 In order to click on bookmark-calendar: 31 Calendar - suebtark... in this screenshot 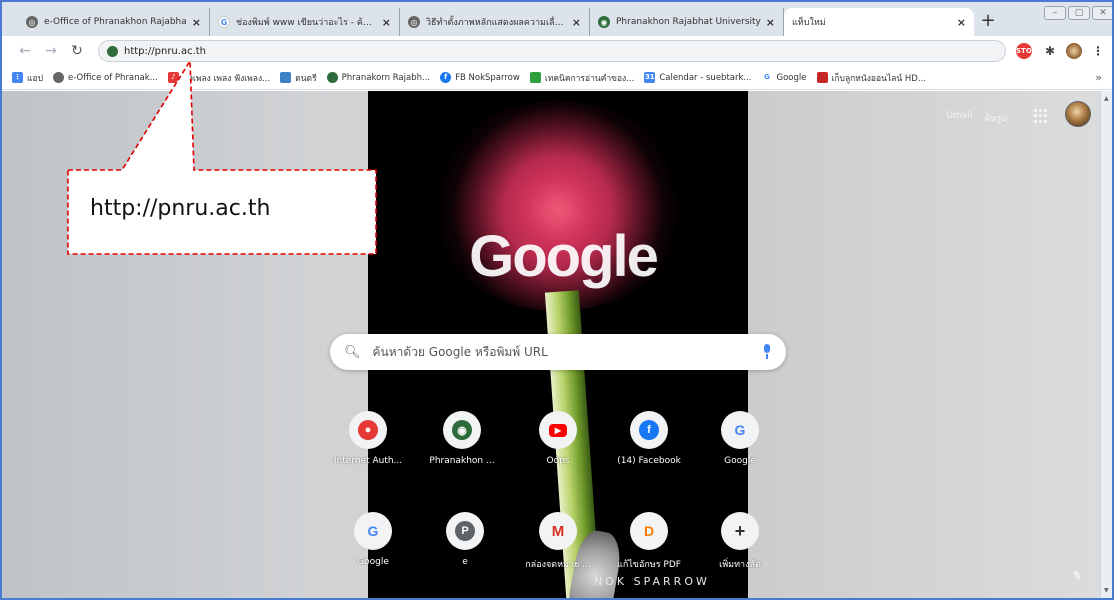, I will do `click(698, 77)`.